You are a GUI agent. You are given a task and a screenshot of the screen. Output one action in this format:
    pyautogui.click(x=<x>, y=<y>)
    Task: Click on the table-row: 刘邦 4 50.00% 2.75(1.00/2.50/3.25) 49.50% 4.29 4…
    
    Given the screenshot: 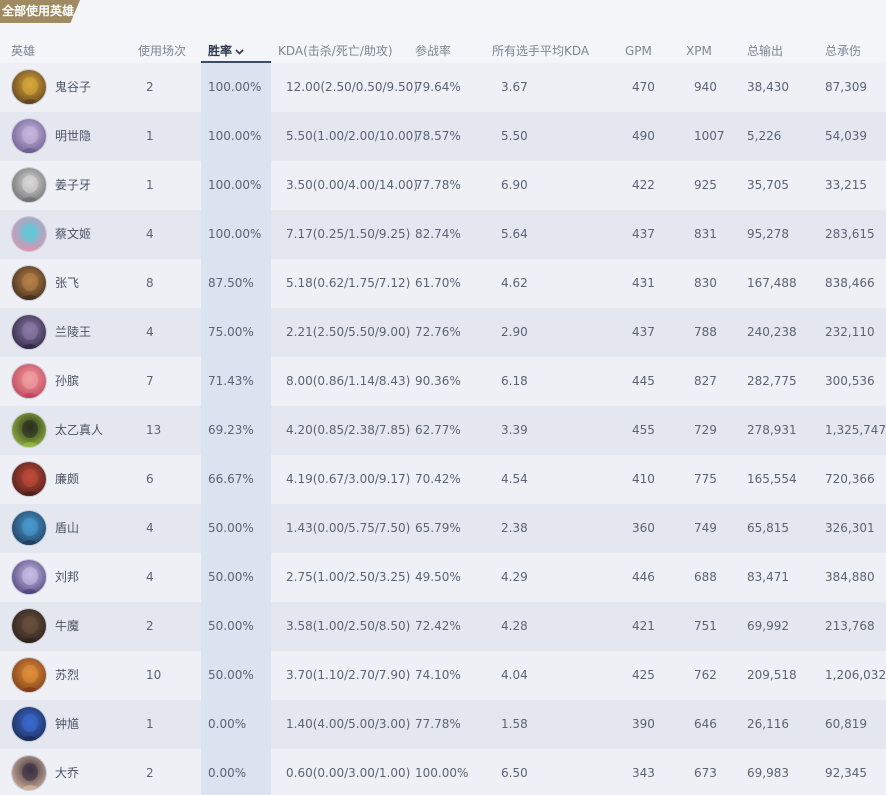 What is the action you would take?
    pyautogui.click(x=443, y=577)
    